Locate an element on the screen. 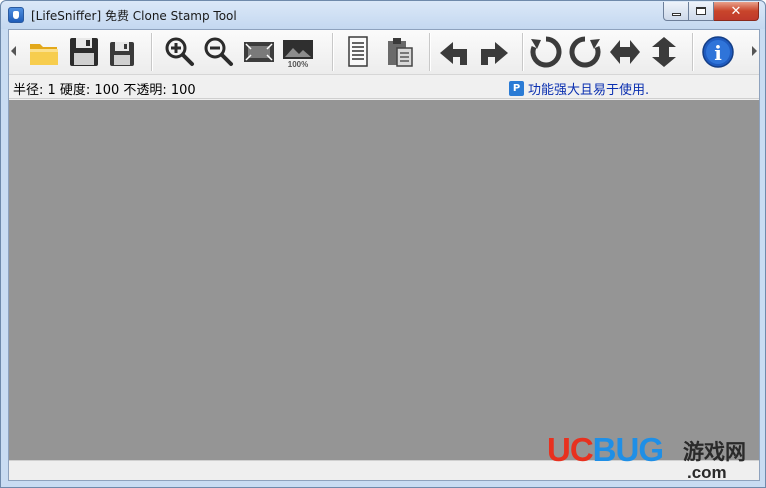 The width and height of the screenshot is (766, 488). zoom-out-button is located at coordinates (218, 52).